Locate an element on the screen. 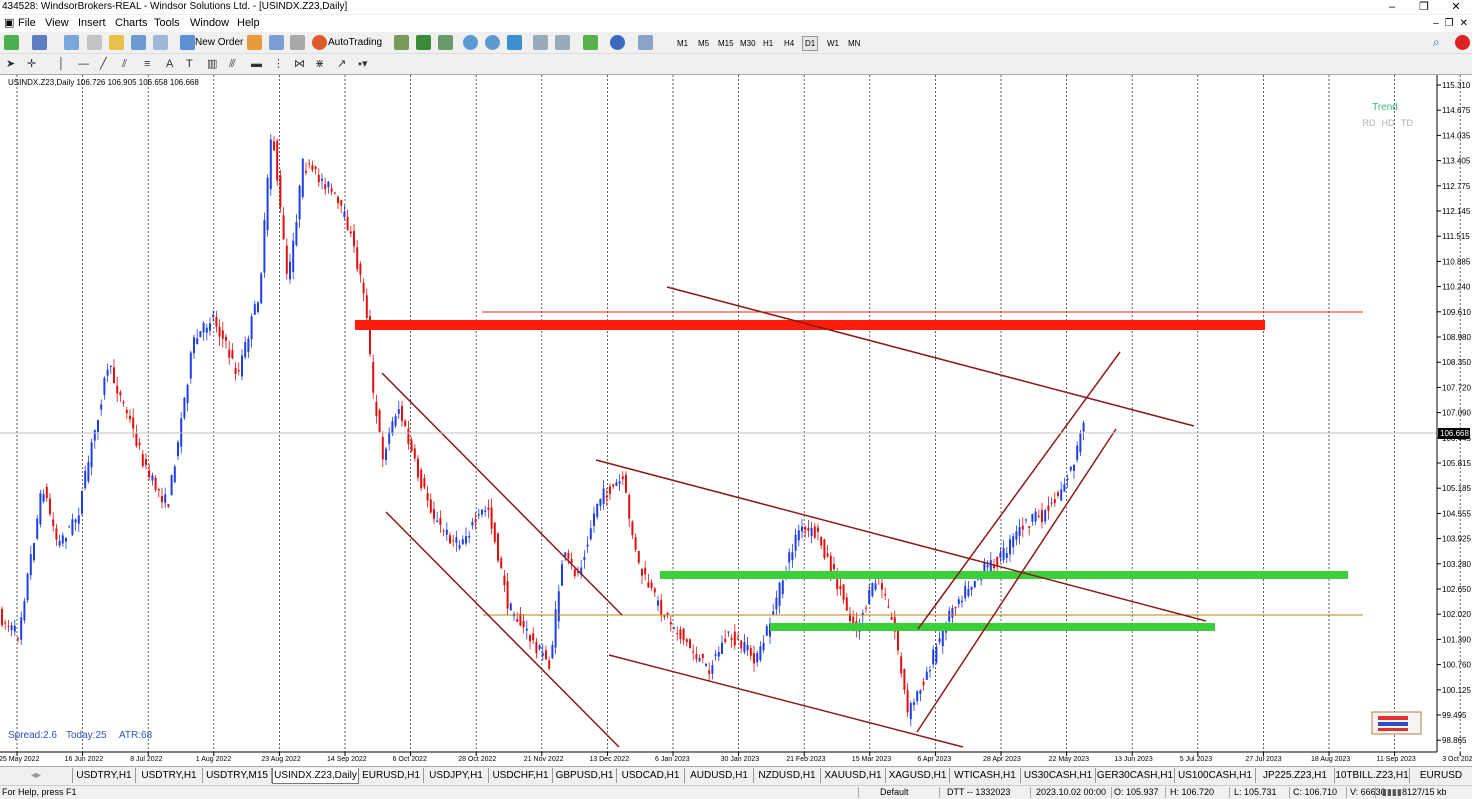 This screenshot has height=799, width=1472. timeframe-d1: D1 is located at coordinates (810, 43).